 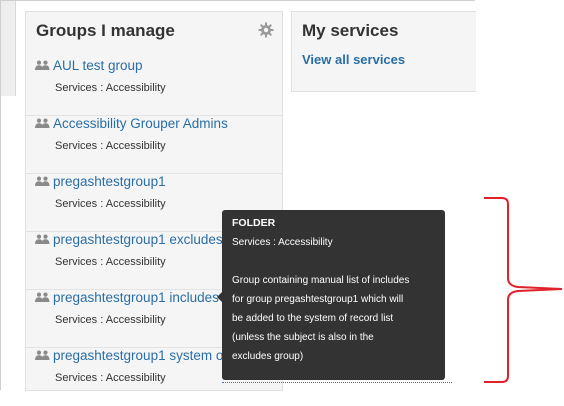 I want to click on group-link: pregashtestgroup1 excludes, so click(x=129, y=239).